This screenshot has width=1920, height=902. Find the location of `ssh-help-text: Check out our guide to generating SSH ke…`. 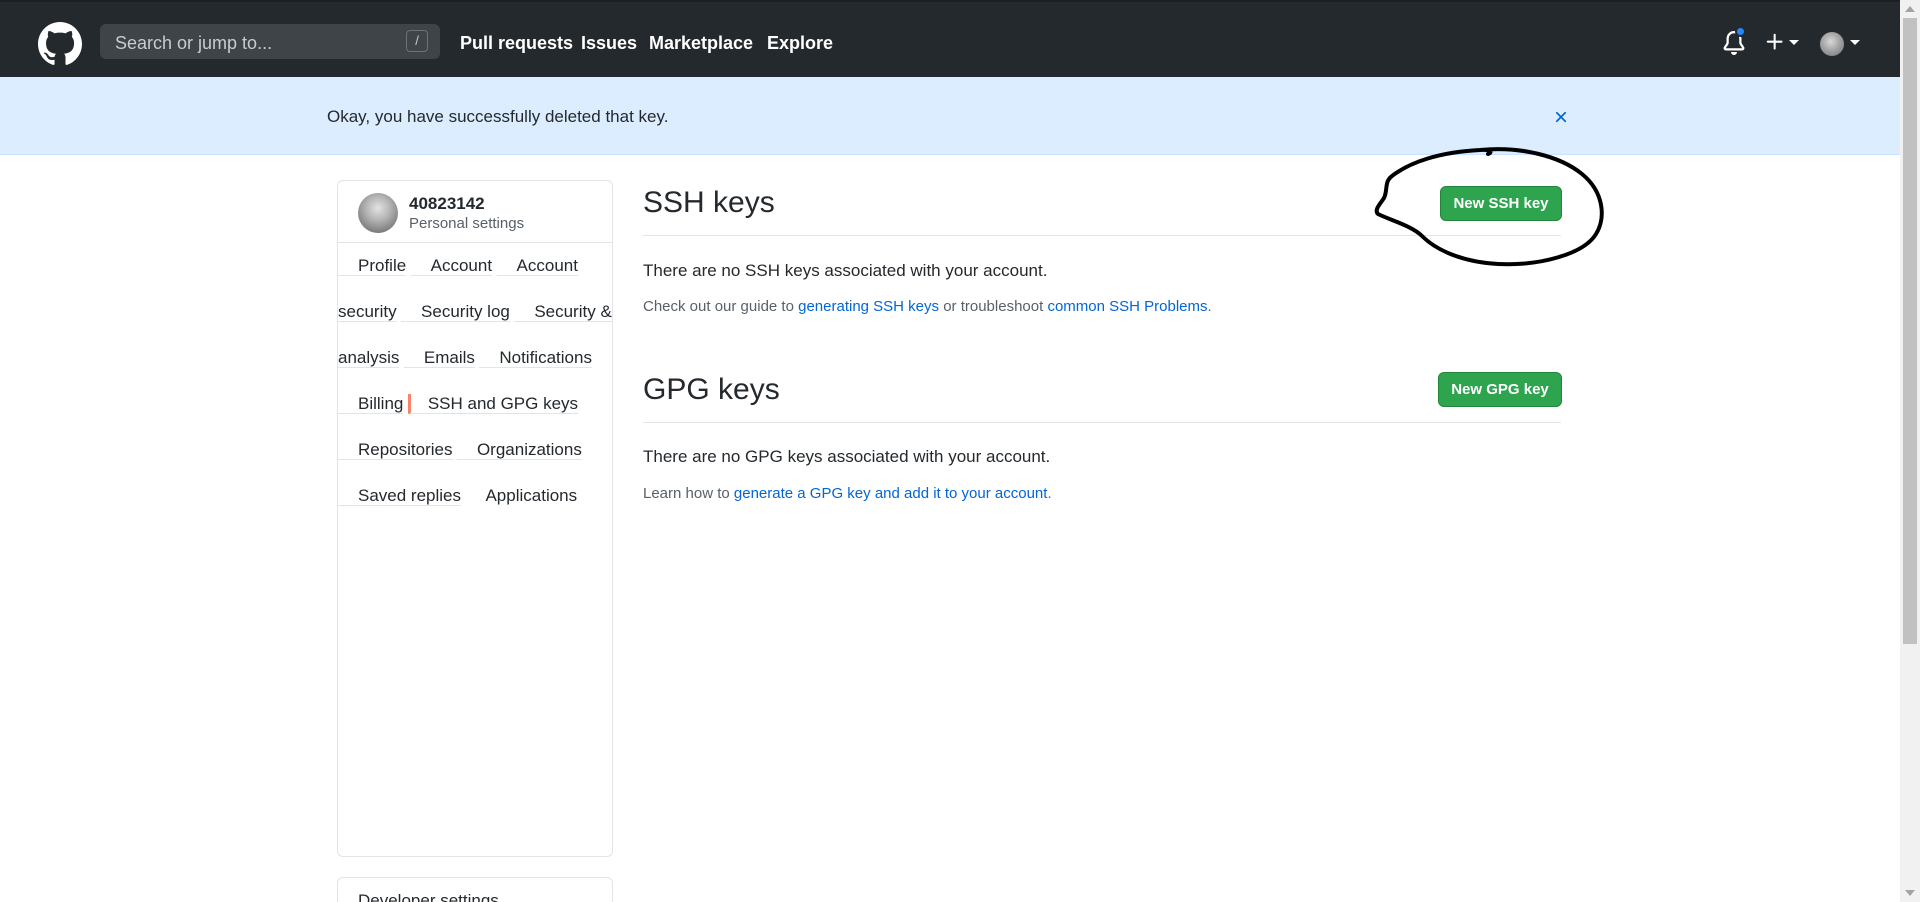

ssh-help-text: Check out our guide to generating SSH ke… is located at coordinates (927, 306).